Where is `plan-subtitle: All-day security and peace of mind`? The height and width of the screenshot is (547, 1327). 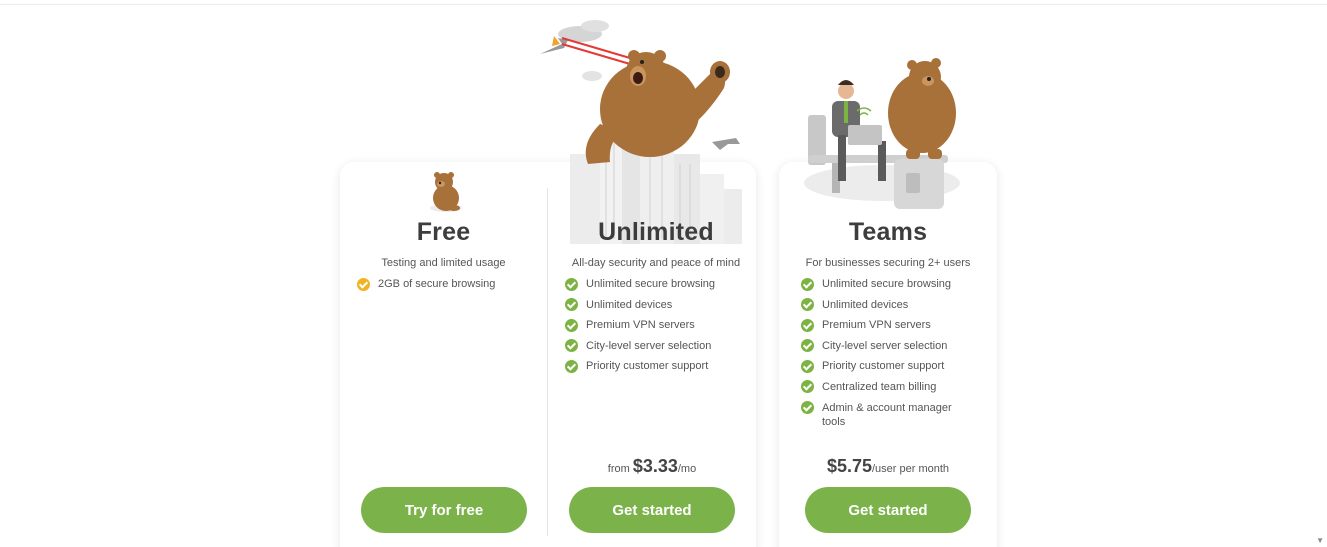 plan-subtitle: All-day security and peace of mind is located at coordinates (656, 263).